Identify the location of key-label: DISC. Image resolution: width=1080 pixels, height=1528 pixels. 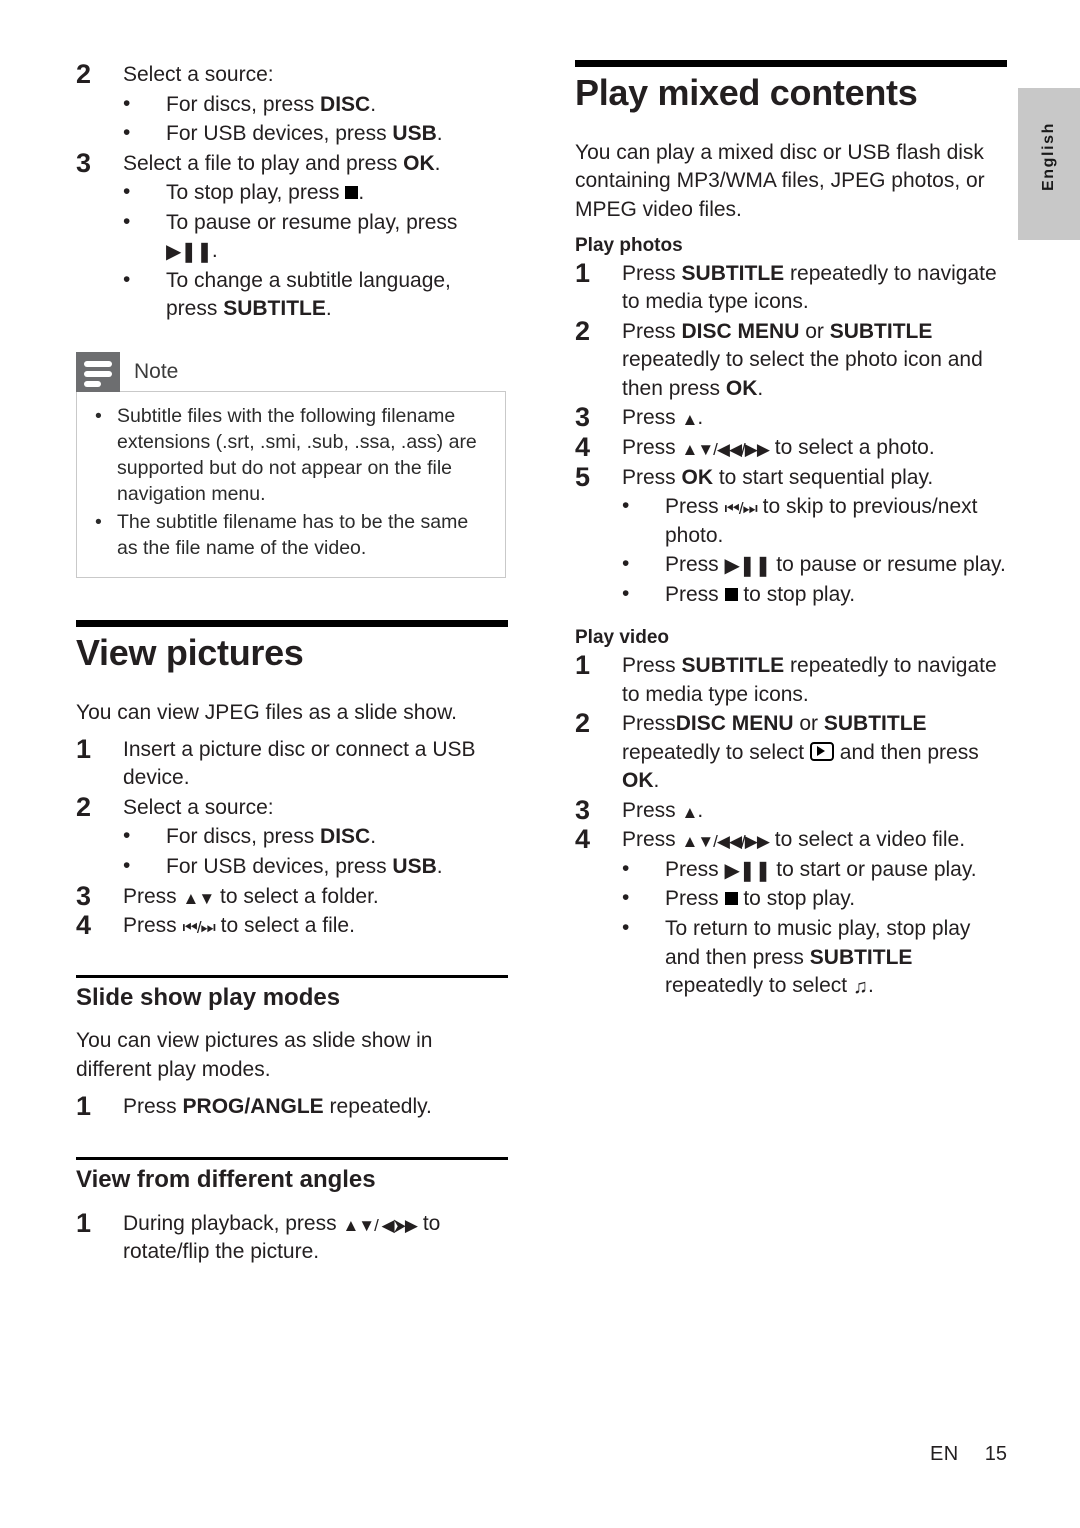
(345, 837).